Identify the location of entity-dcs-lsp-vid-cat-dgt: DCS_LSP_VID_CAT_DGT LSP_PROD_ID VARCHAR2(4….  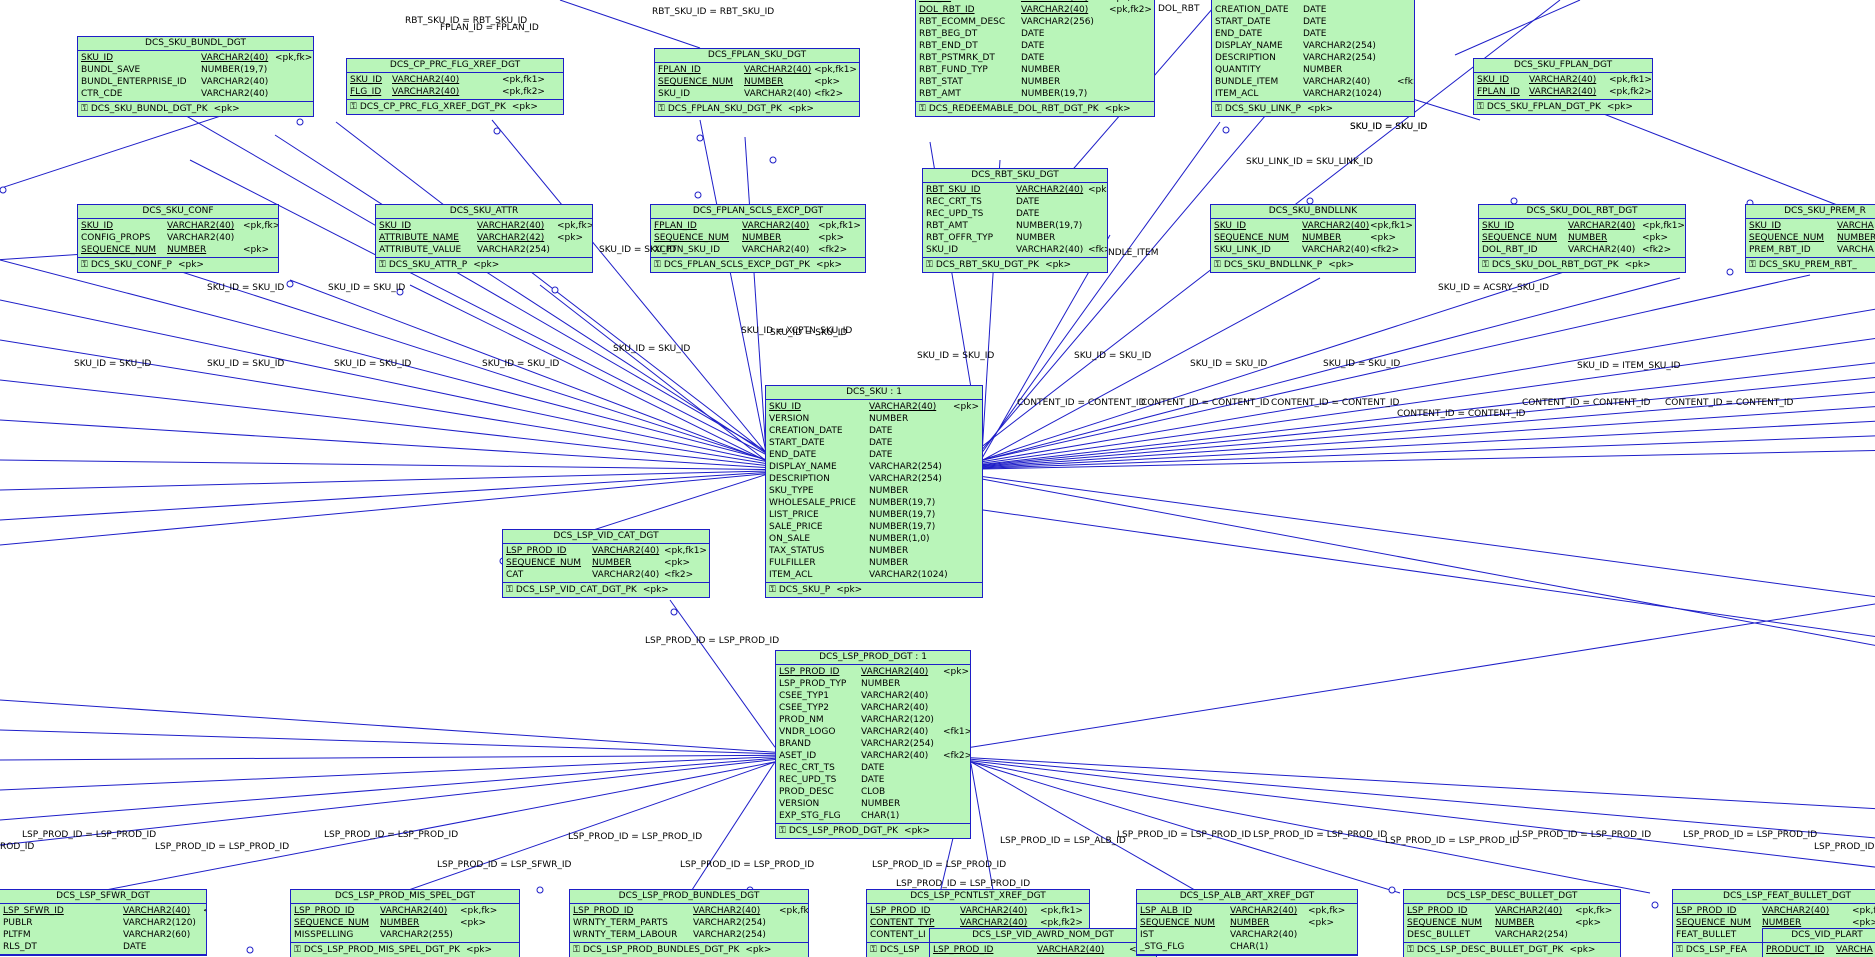
(606, 563).